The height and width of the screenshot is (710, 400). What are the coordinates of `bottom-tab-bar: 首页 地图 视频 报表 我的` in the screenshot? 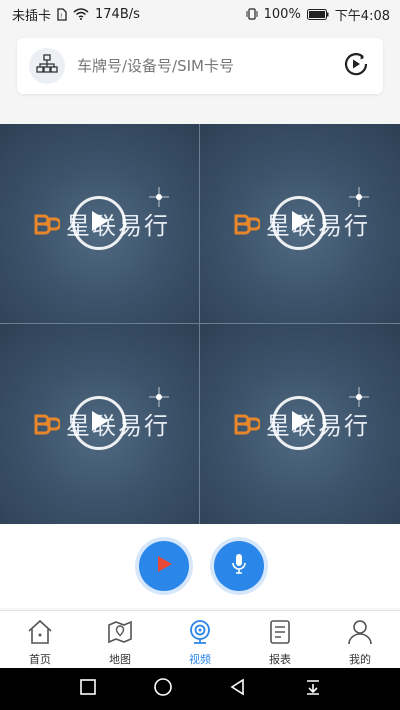 It's located at (200, 639).